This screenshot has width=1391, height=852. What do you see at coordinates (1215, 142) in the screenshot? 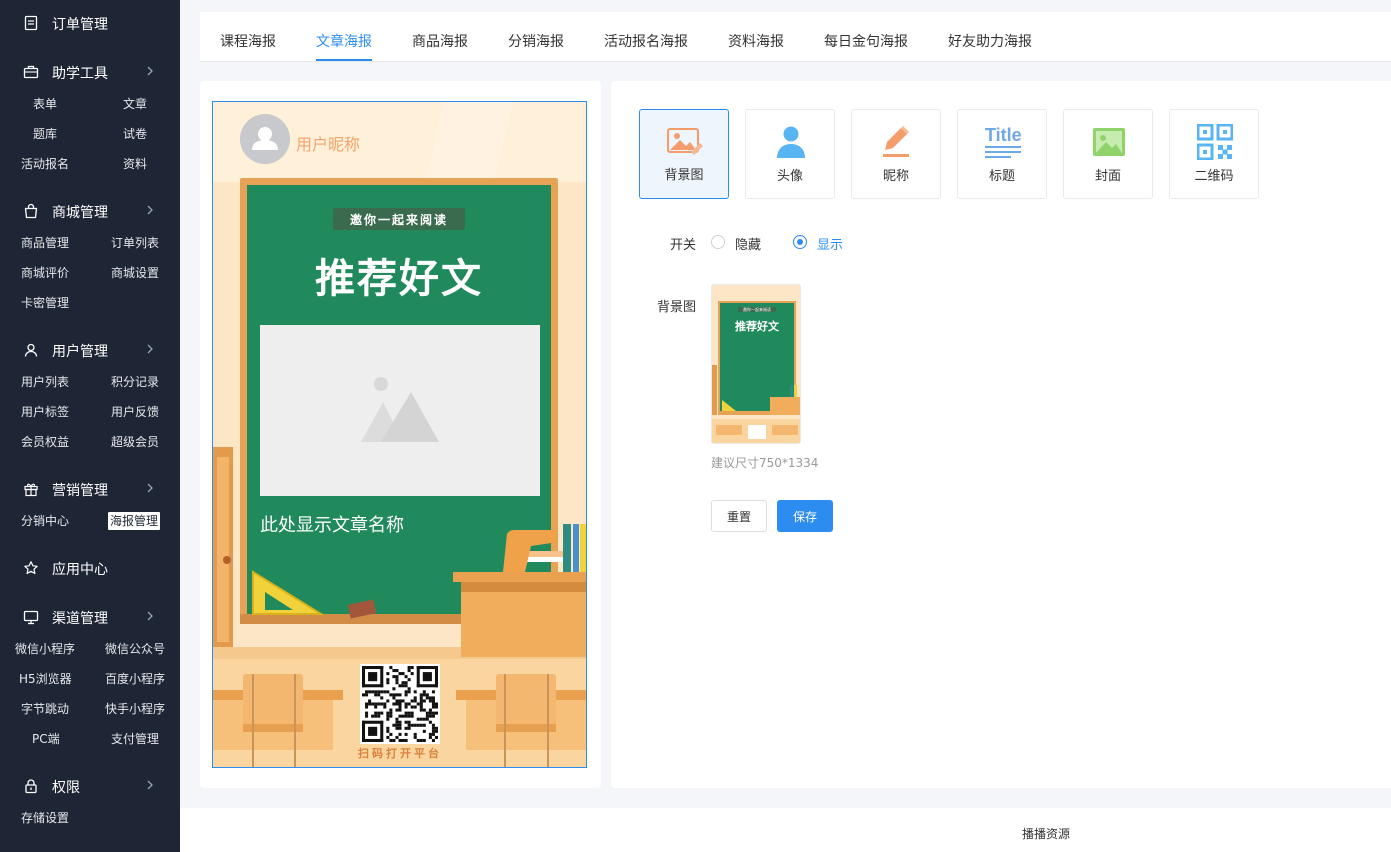
I see `qrcode-icon` at bounding box center [1215, 142].